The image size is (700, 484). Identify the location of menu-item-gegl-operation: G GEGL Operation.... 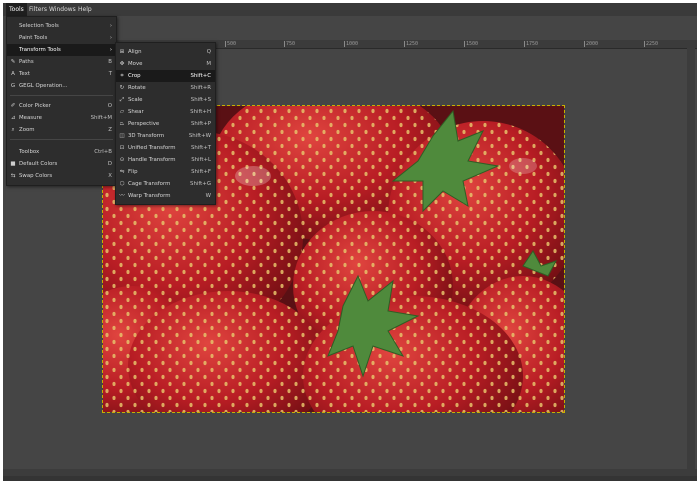
(61, 86).